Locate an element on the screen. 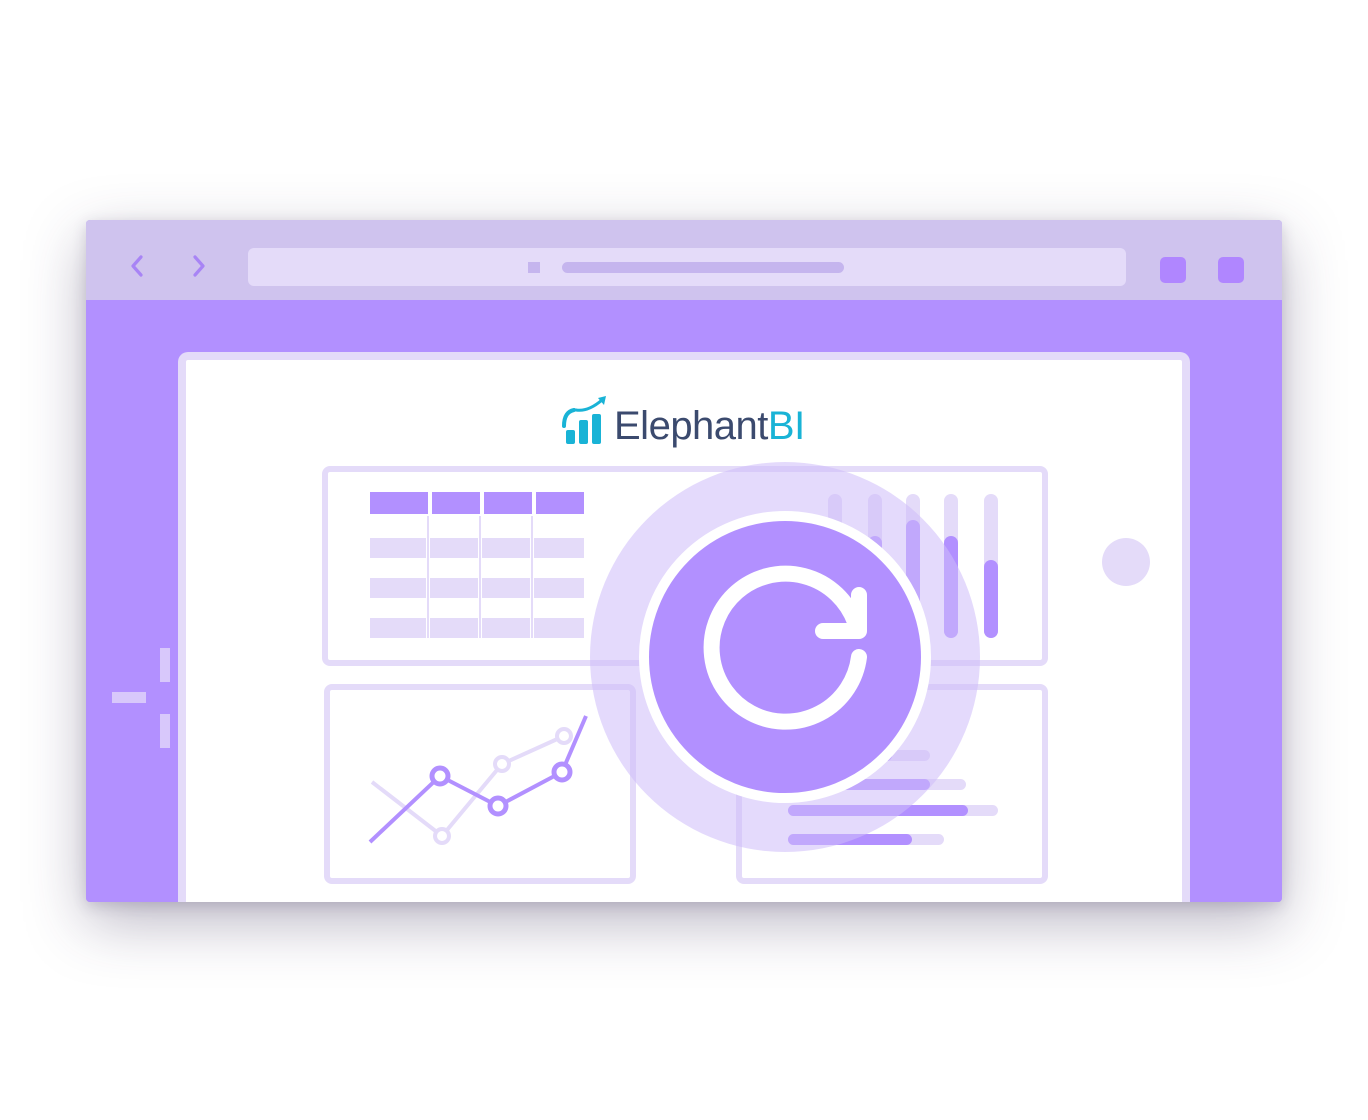 The image size is (1368, 1120). chevron-right-icon is located at coordinates (199, 266).